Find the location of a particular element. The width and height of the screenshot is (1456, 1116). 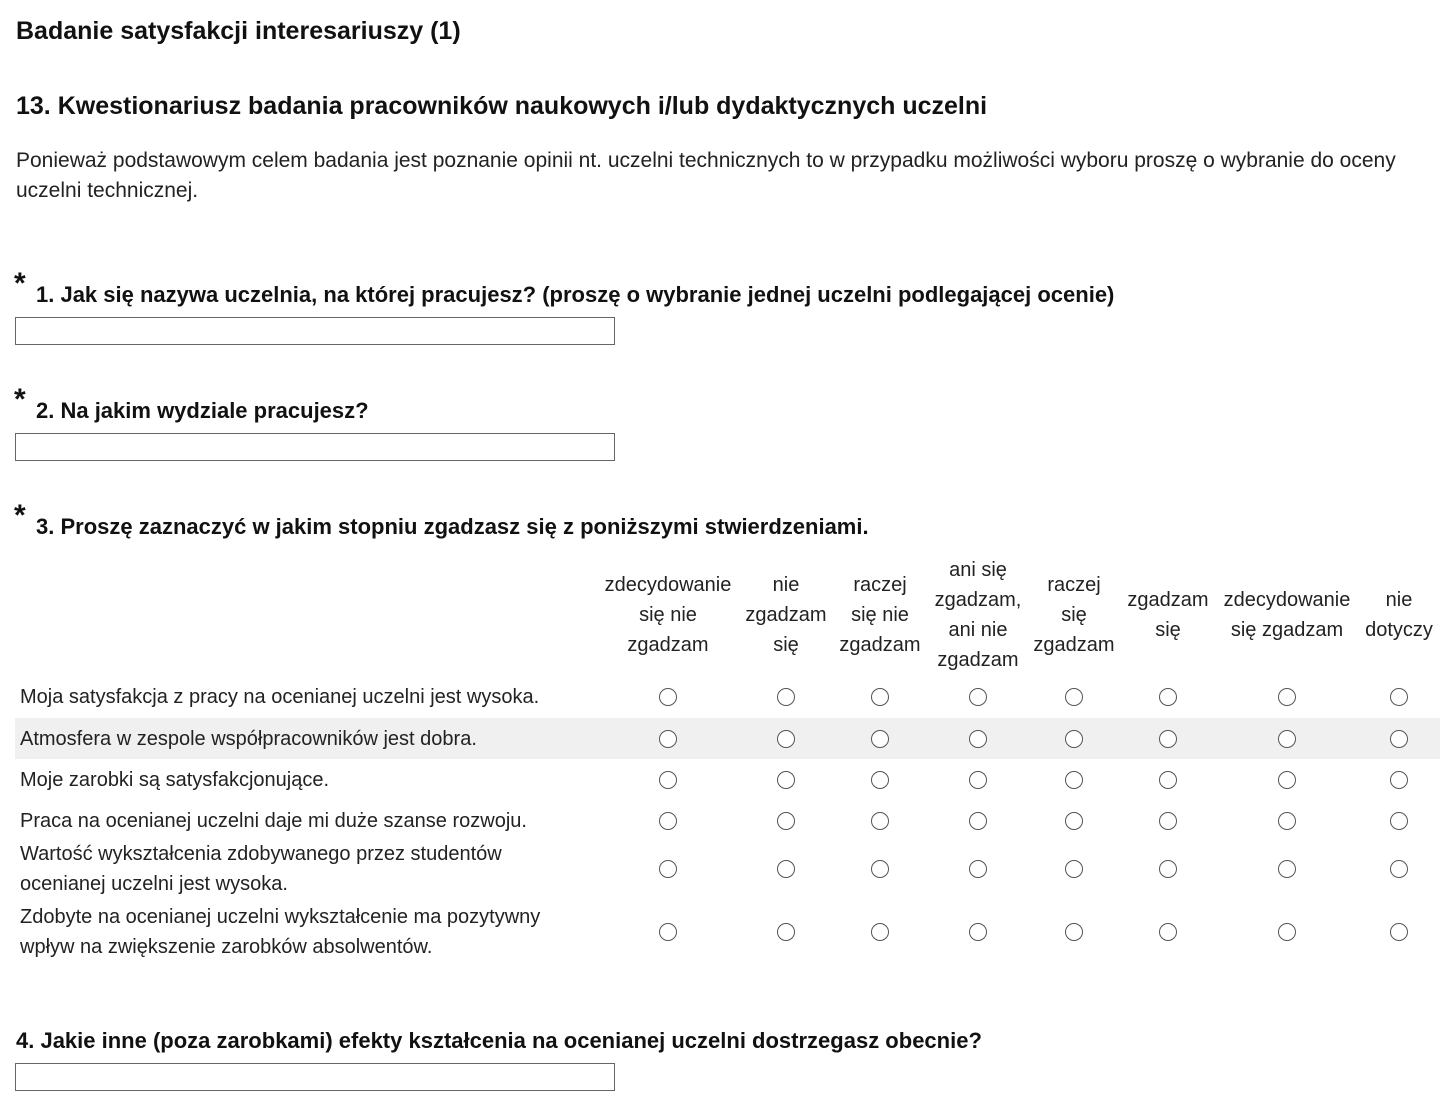

radio-option-r5-c2 is located at coordinates (786, 869).